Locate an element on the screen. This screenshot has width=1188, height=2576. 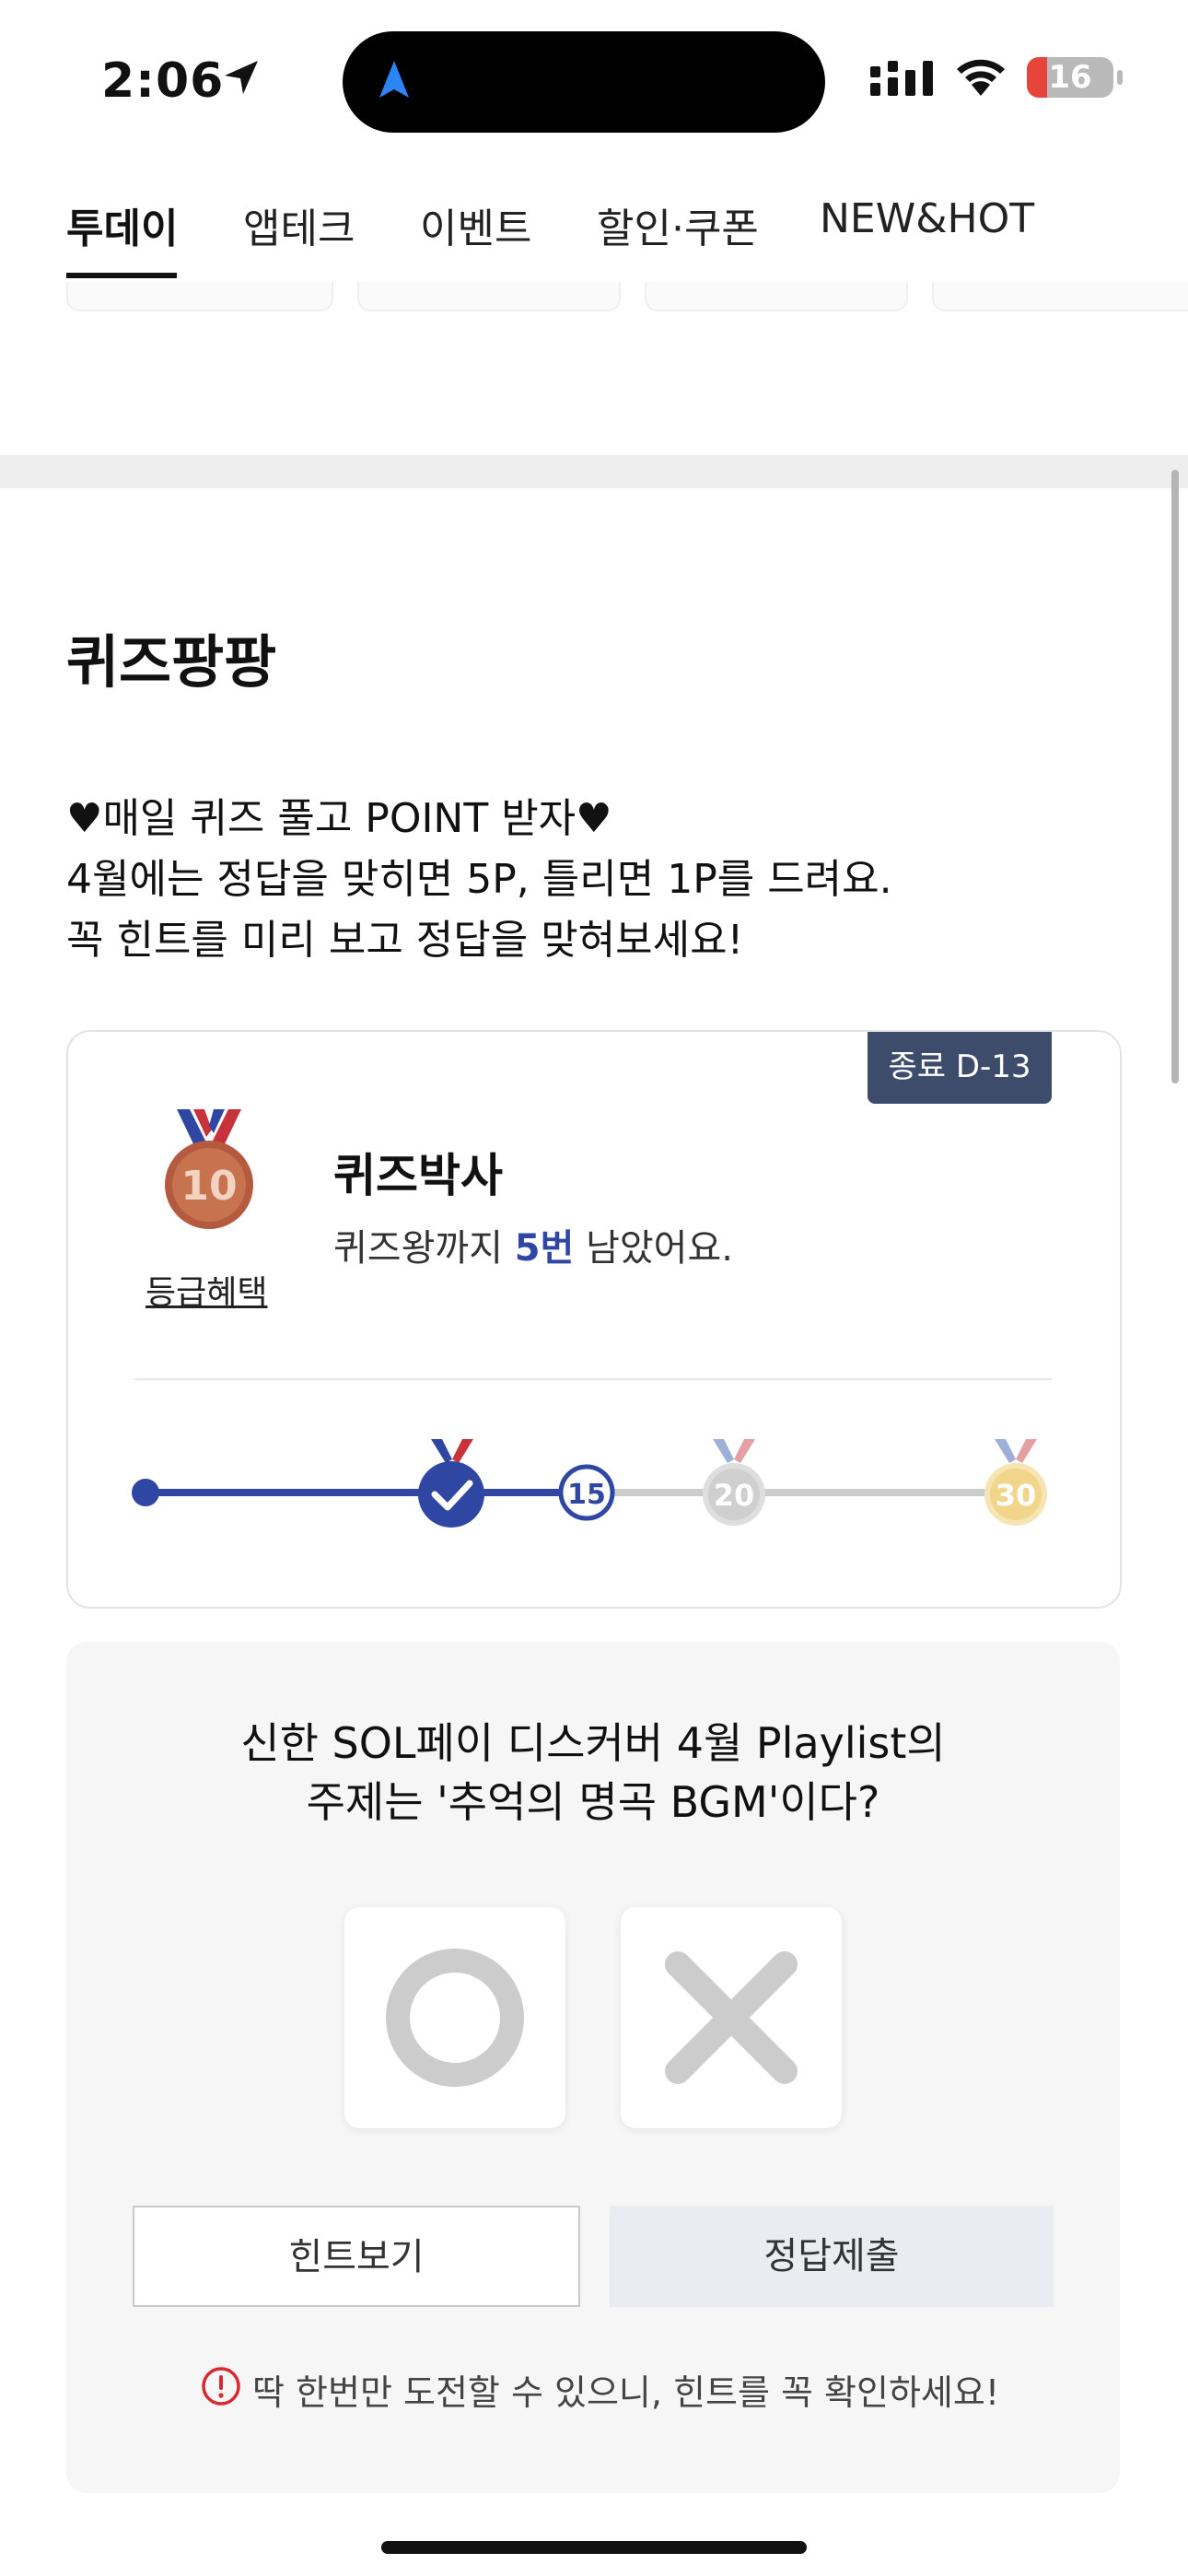
scrollbar is located at coordinates (1175, 776).